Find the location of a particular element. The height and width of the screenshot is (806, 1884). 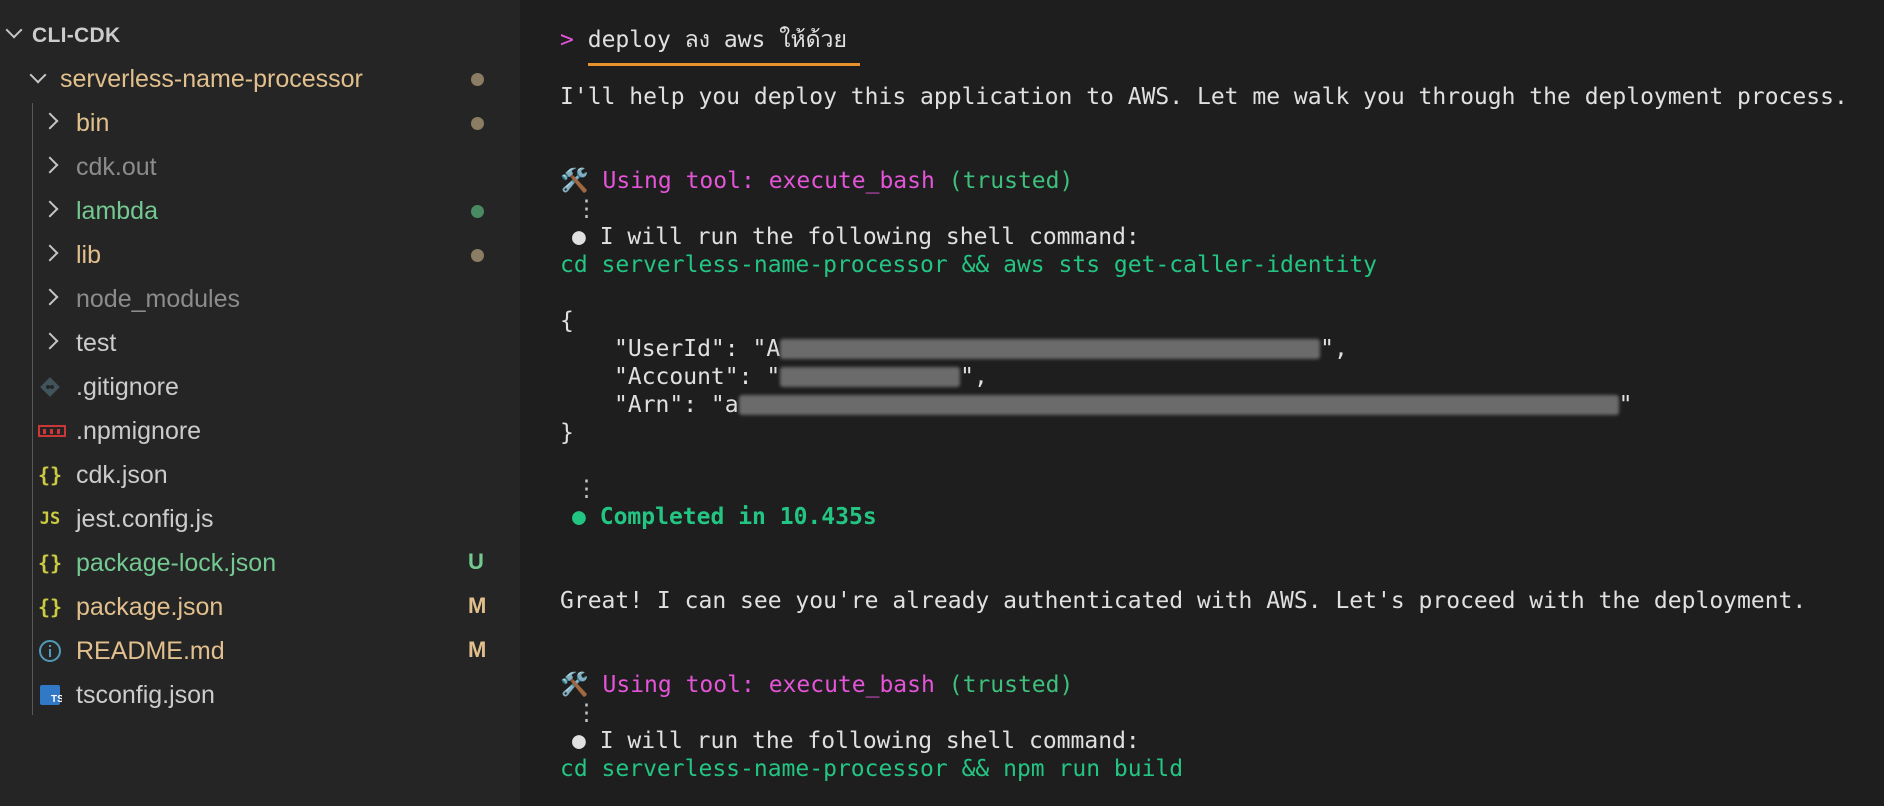

json-userid-key: "UserId": "A is located at coordinates (697, 349).